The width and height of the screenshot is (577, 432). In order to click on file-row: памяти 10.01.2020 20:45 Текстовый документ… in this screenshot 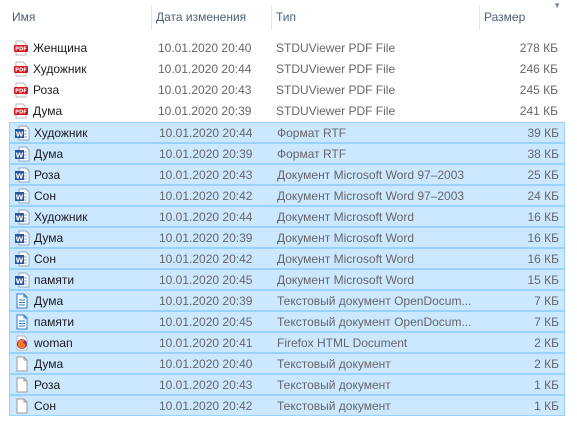, I will do `click(287, 321)`.